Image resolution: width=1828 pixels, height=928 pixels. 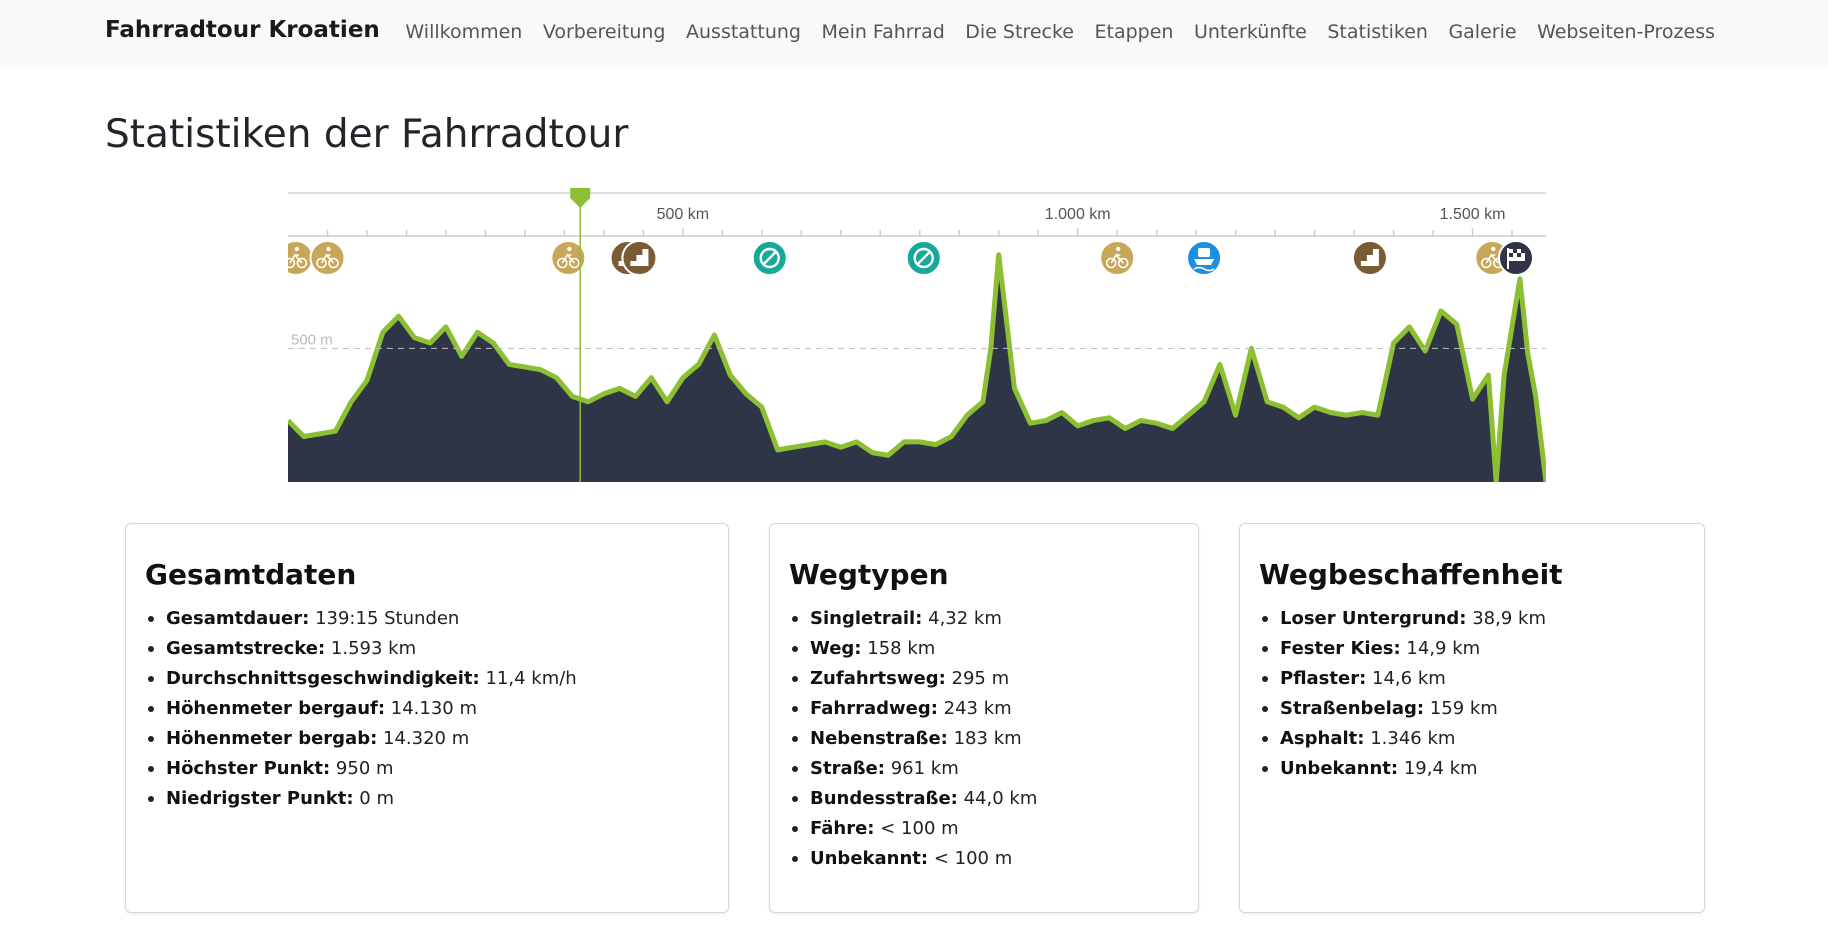 What do you see at coordinates (1404, 739) in the screenshot?
I see `stat-item: Asphalt: 1.346 km` at bounding box center [1404, 739].